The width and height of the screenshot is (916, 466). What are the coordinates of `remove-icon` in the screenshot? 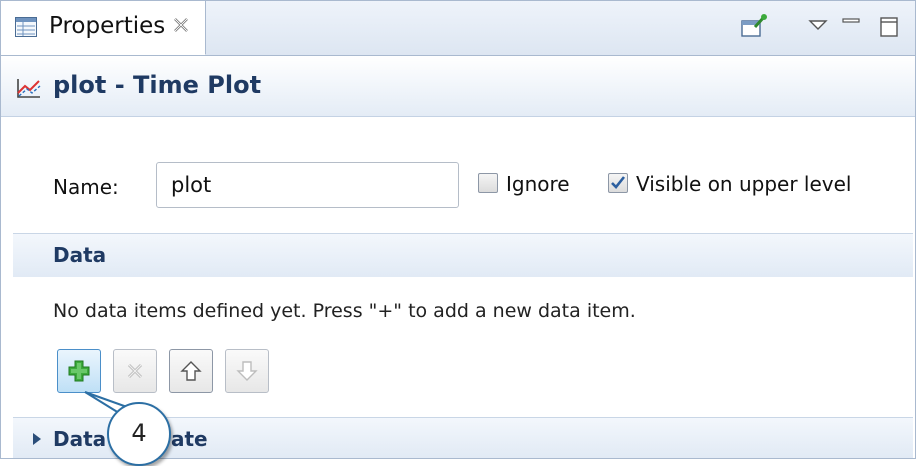 It's located at (135, 371).